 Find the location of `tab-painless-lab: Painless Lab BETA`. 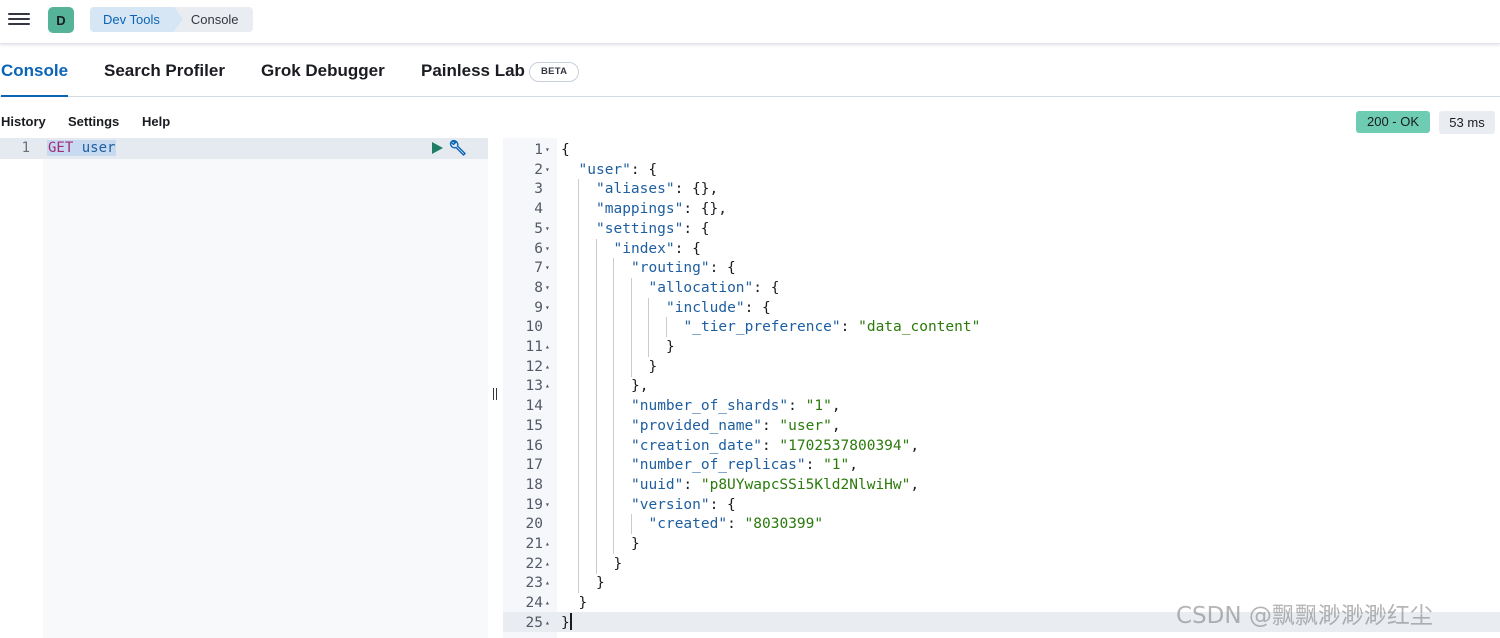

tab-painless-lab: Painless Lab BETA is located at coordinates (500, 71).